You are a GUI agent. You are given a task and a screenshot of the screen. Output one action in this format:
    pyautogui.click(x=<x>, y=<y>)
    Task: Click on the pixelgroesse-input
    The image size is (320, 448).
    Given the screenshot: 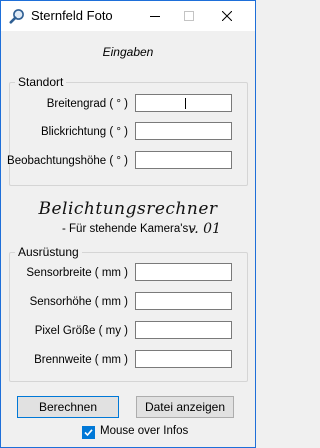 What is the action you would take?
    pyautogui.click(x=183, y=330)
    